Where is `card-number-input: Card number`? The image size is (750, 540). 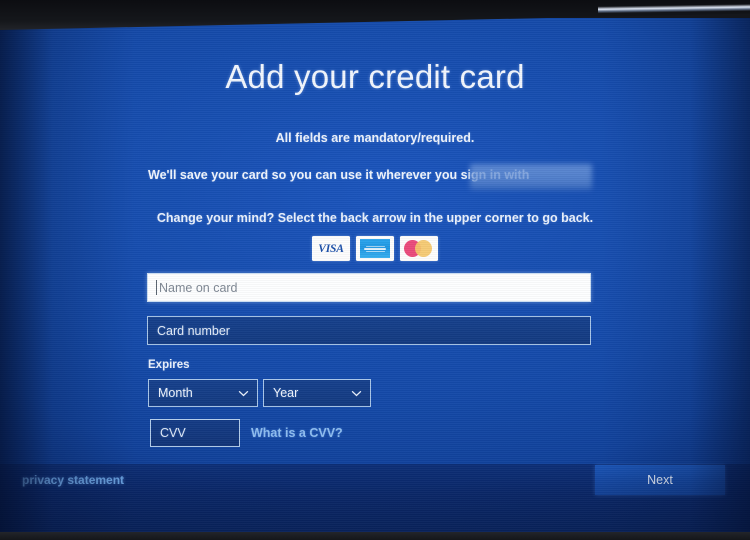 card-number-input: Card number is located at coordinates (369, 330).